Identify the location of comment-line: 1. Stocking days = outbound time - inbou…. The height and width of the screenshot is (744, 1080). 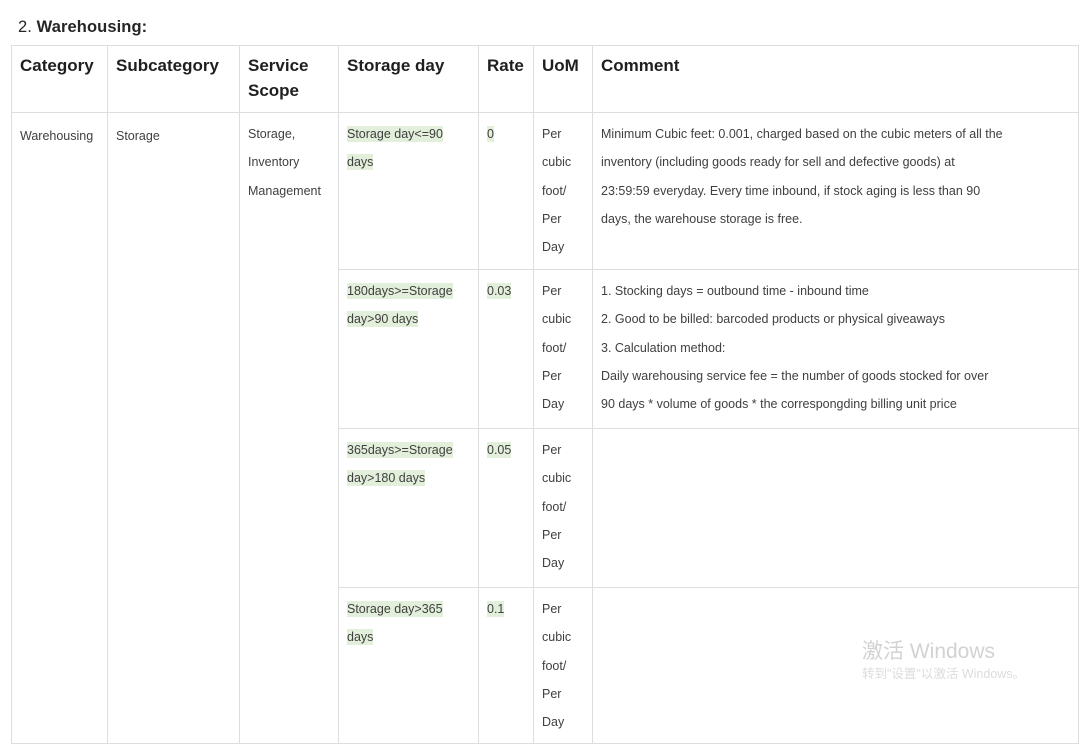
(735, 291).